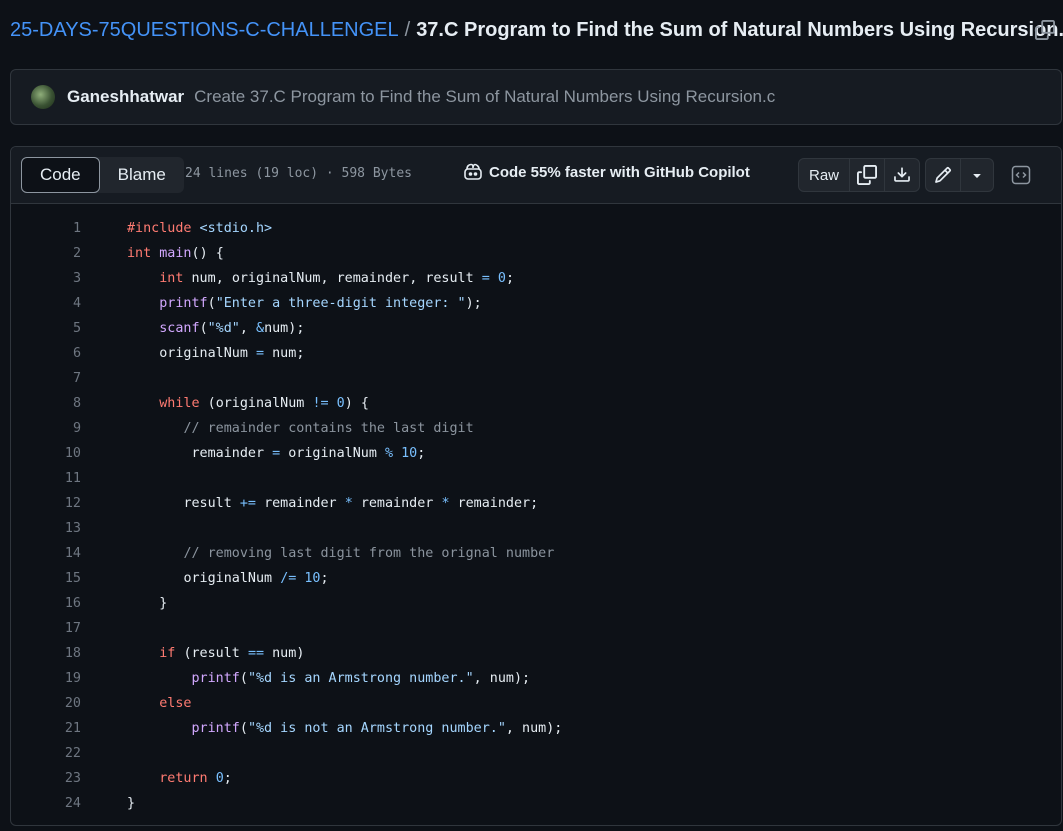  What do you see at coordinates (536, 428) in the screenshot?
I see `code-line: 9 // remainder contains the last digit` at bounding box center [536, 428].